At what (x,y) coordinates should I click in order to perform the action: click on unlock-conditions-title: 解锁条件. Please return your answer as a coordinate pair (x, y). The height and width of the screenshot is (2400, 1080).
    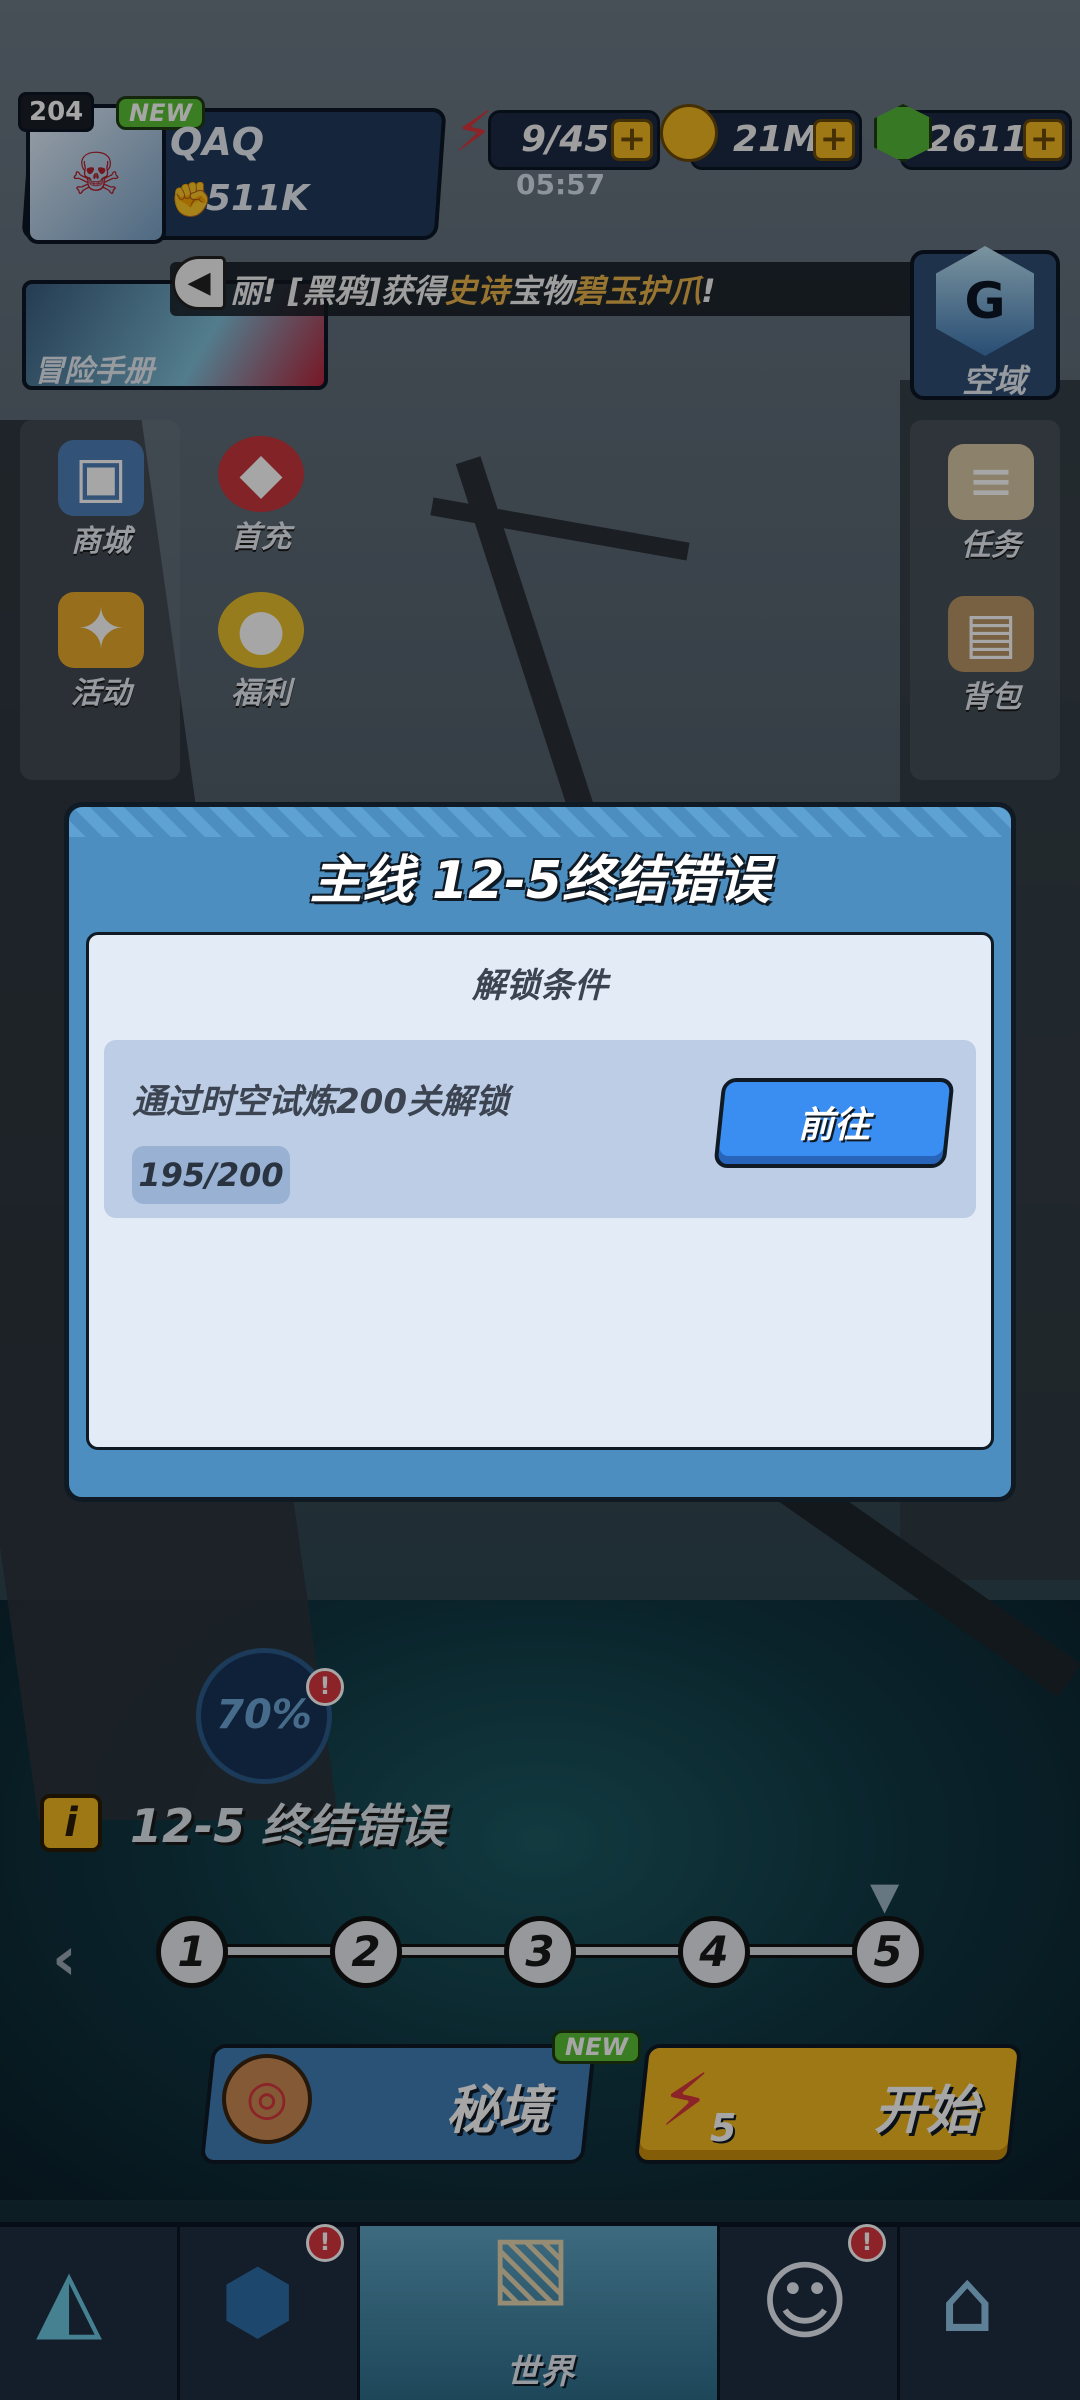
    Looking at the image, I should click on (540, 986).